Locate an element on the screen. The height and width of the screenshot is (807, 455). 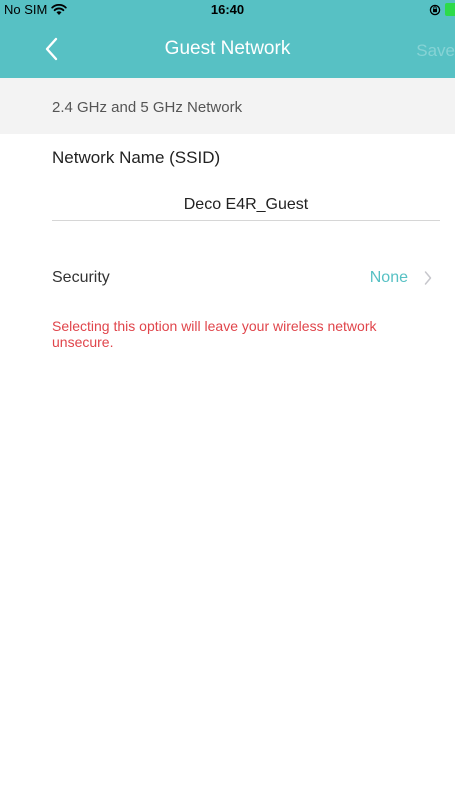
page-title: Guest Network is located at coordinates (227, 48).